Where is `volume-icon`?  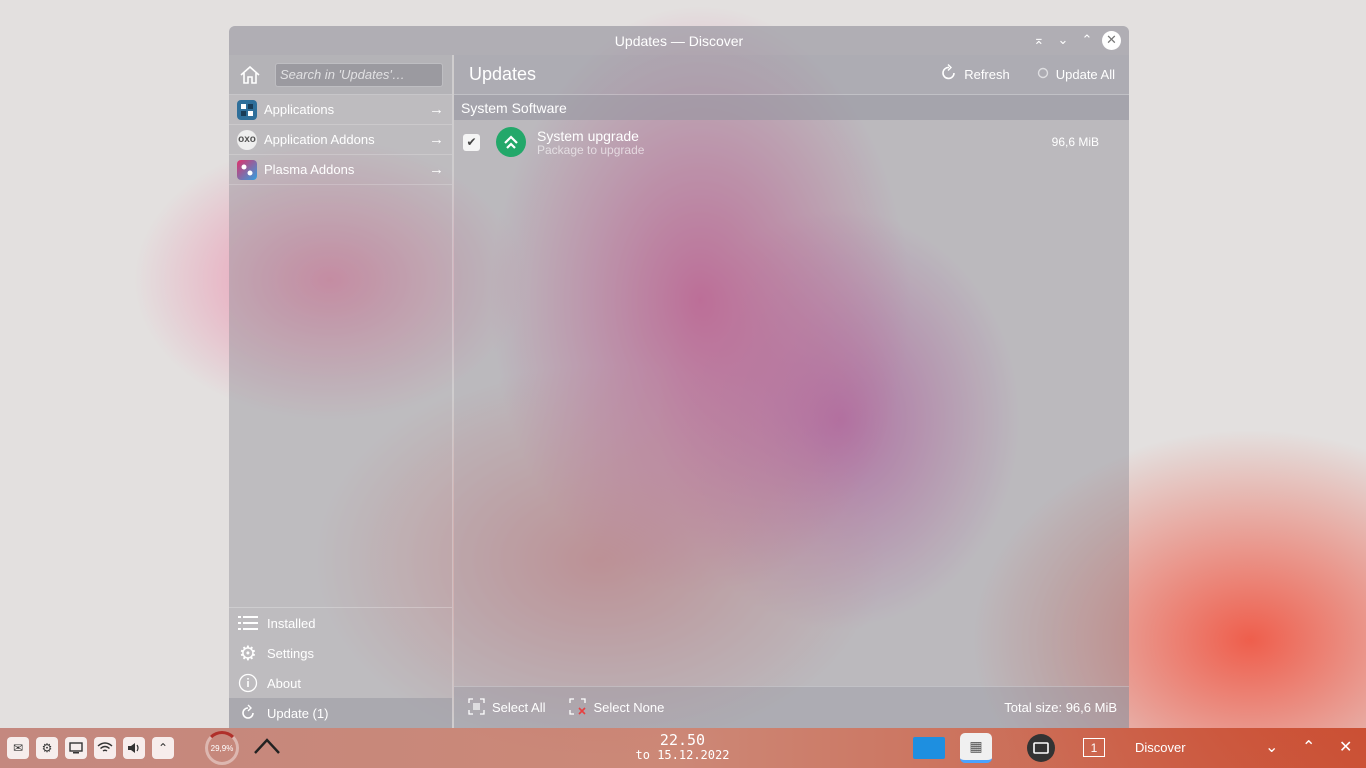
volume-icon is located at coordinates (134, 748).